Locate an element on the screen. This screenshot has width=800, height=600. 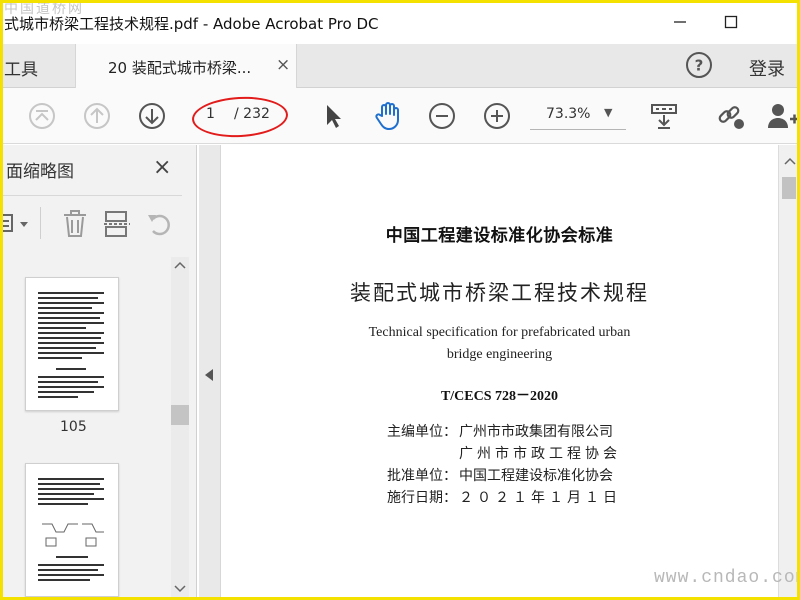
zoom-in-button is located at coordinates (497, 116).